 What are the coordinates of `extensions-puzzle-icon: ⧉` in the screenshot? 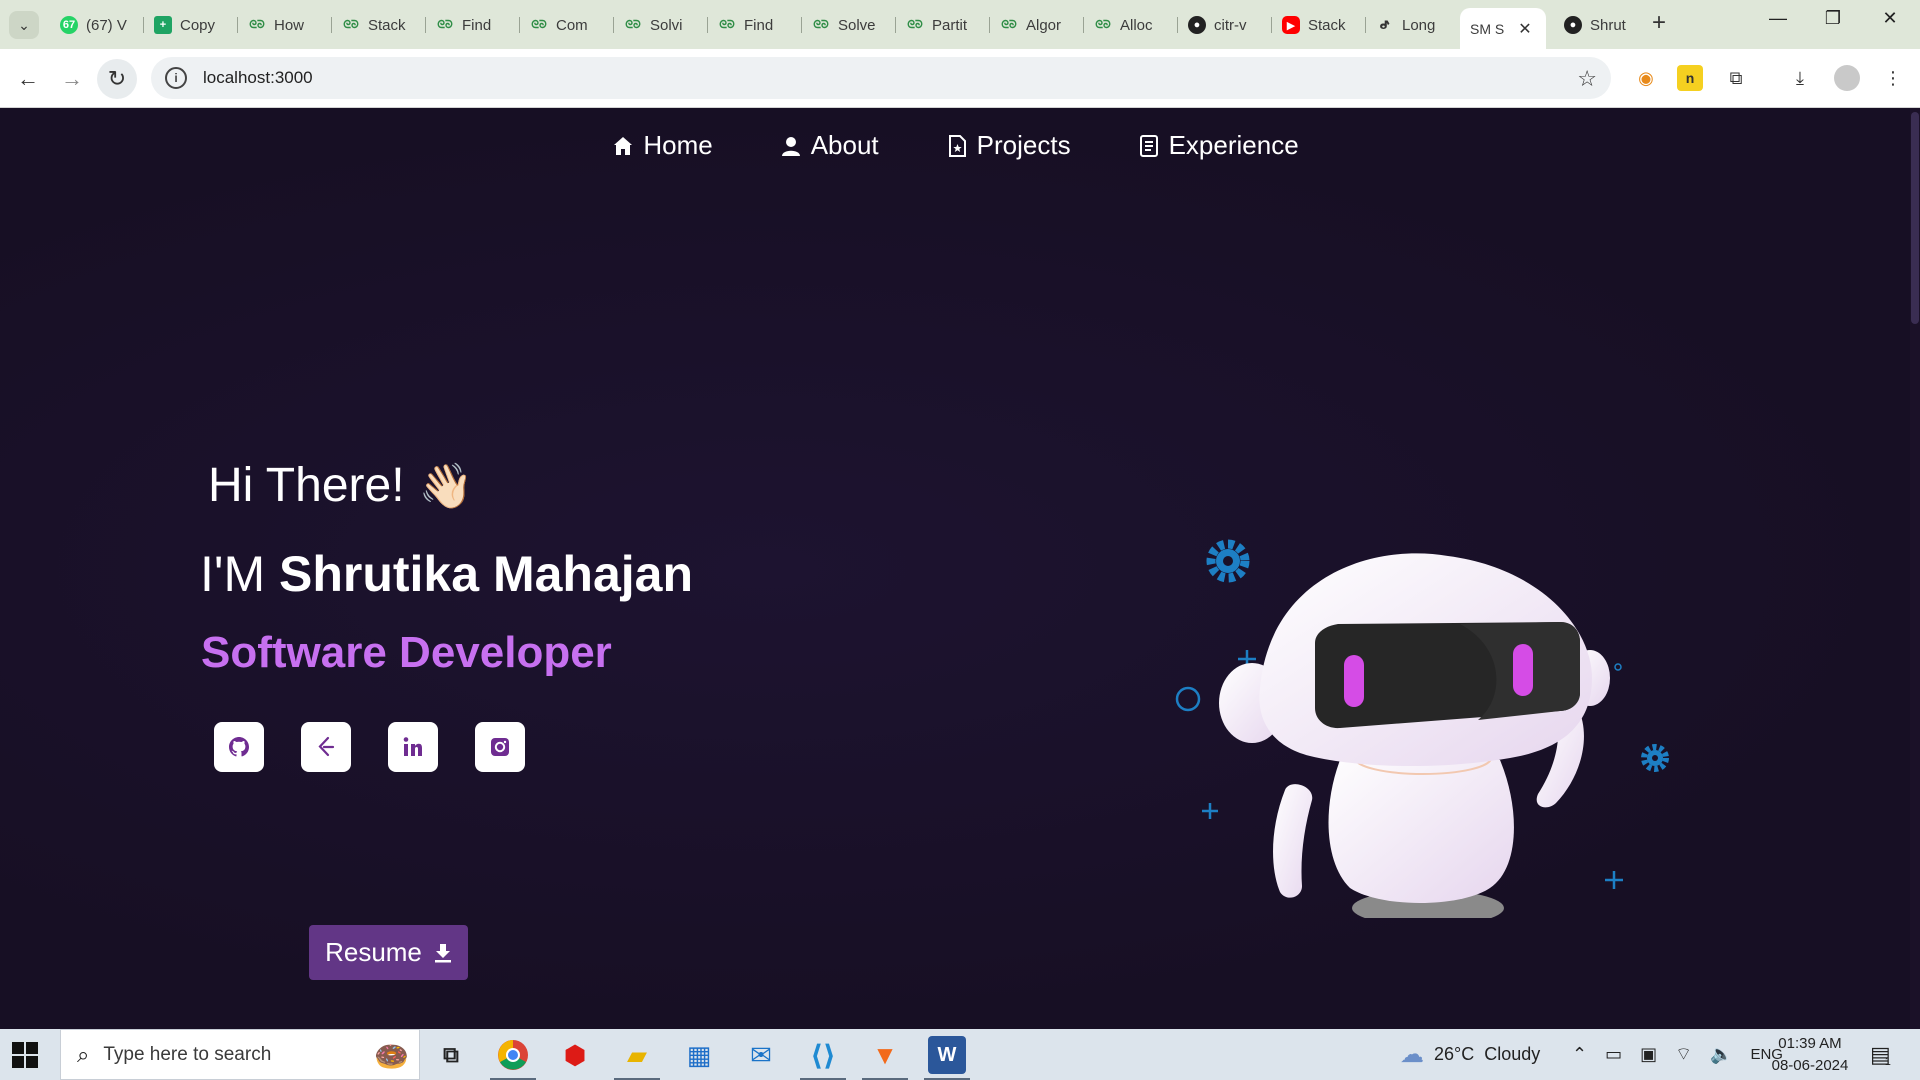 It's located at (1736, 78).